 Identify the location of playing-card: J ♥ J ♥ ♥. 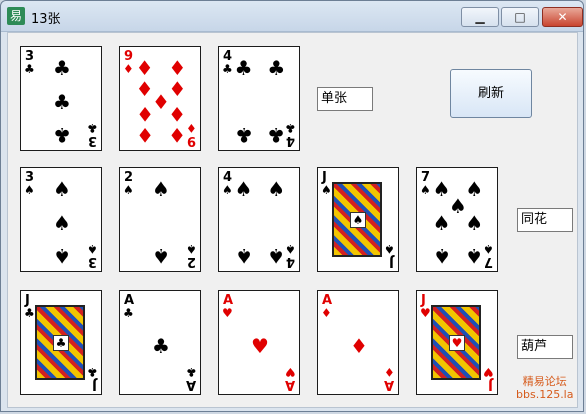
(457, 342).